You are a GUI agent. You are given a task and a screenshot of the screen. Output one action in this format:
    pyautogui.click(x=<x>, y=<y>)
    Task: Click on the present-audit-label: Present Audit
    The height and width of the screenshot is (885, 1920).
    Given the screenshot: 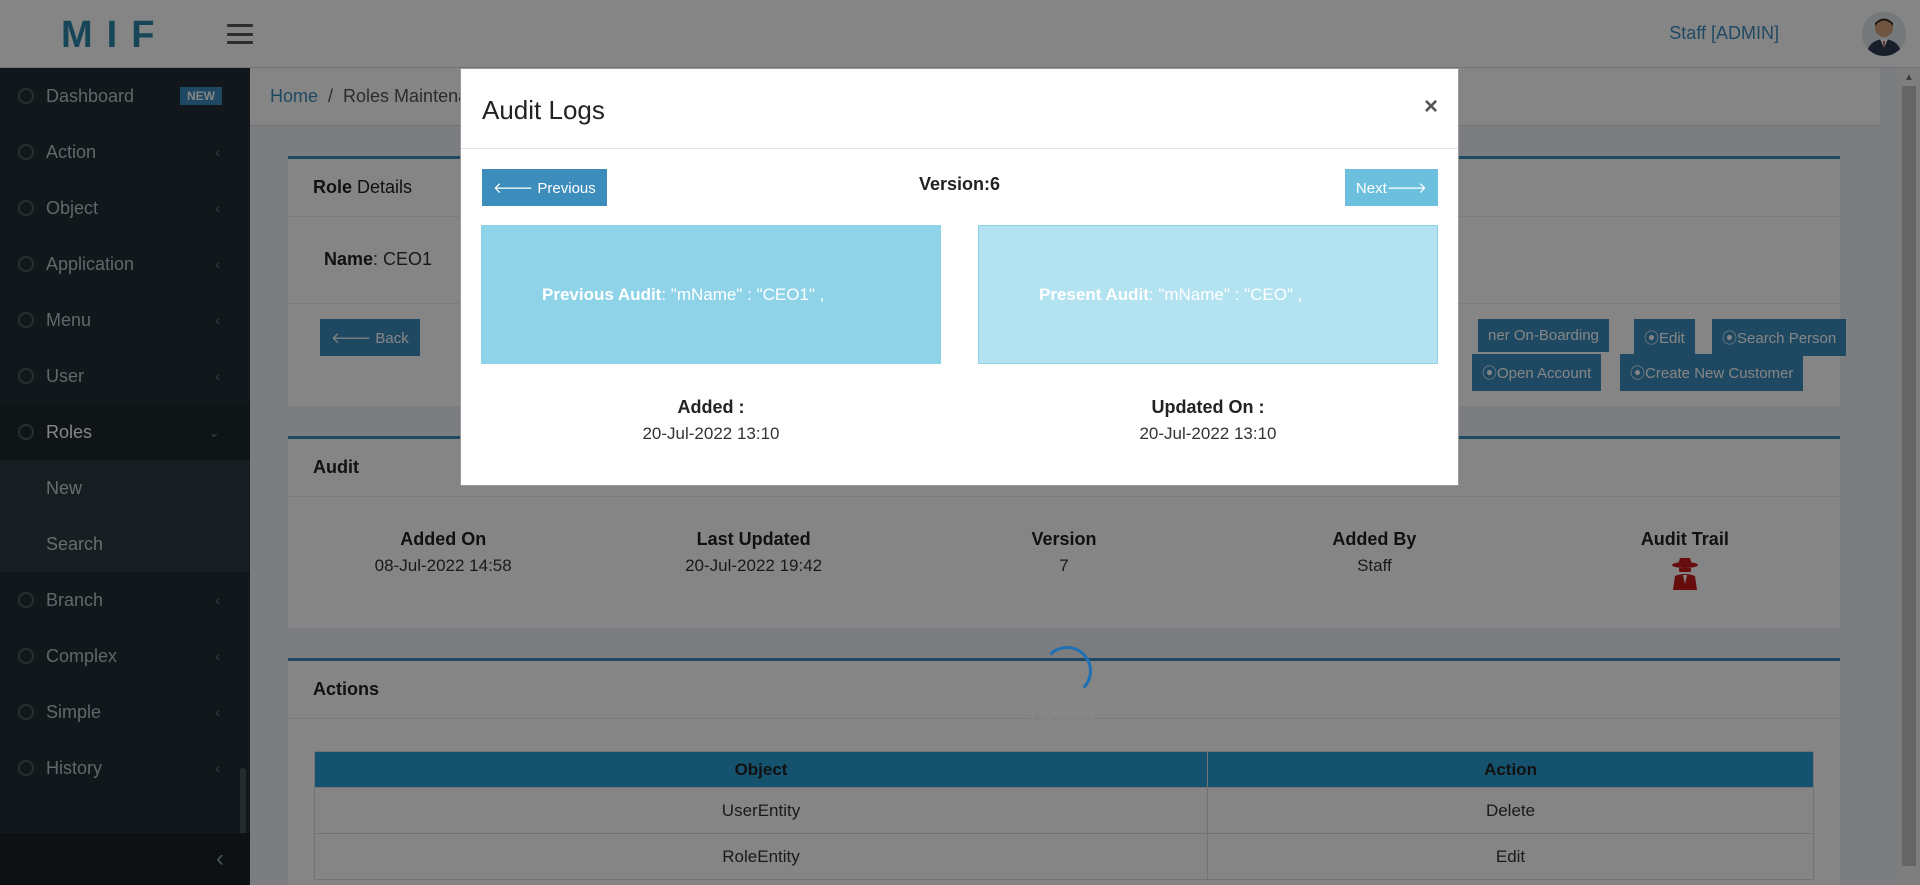 What is the action you would take?
    pyautogui.click(x=1094, y=294)
    